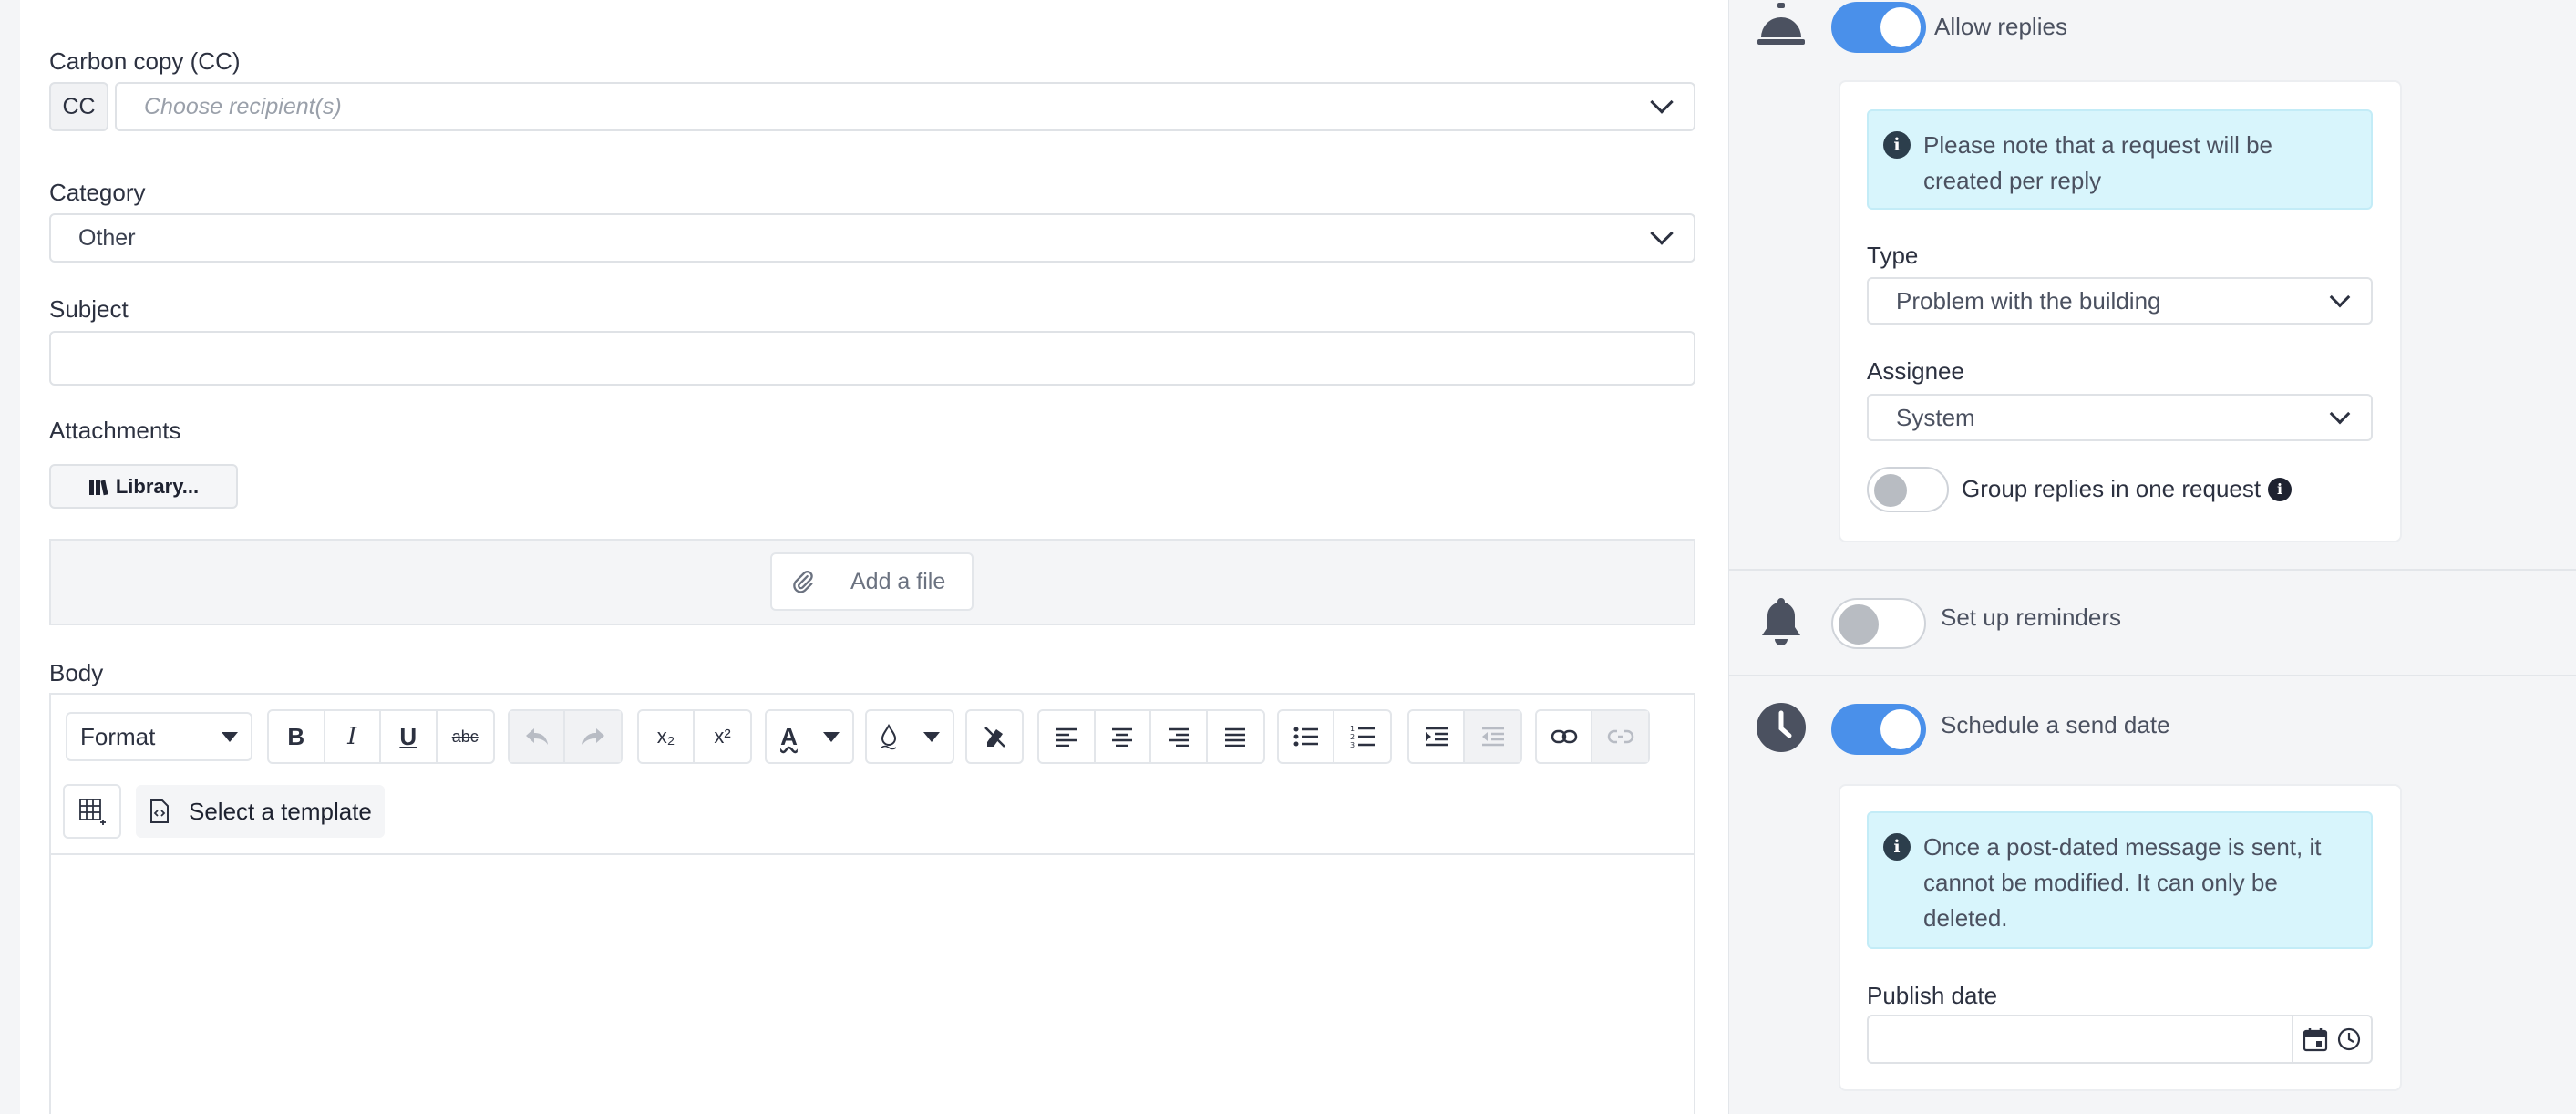 This screenshot has width=2576, height=1114. Describe the element at coordinates (889, 737) in the screenshot. I see `fill-color-icon` at that location.